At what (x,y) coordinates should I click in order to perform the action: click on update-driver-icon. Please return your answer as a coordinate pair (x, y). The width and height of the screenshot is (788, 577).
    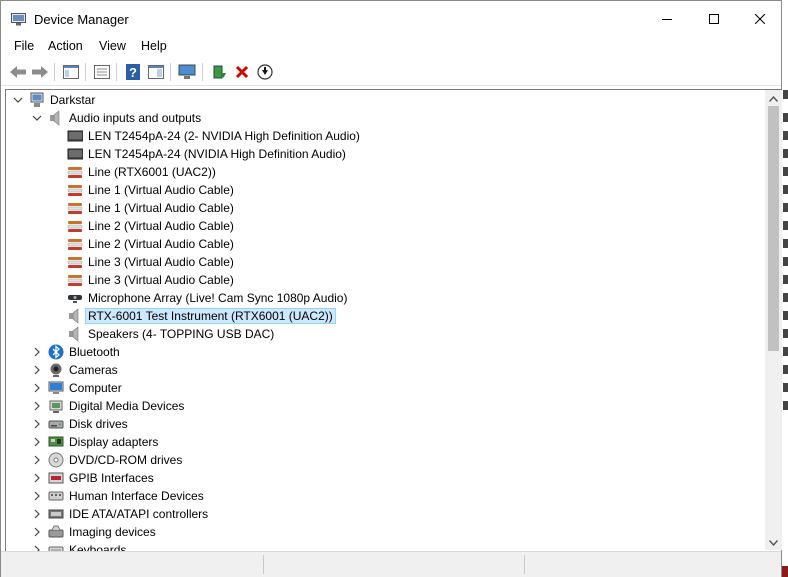
    Looking at the image, I should click on (219, 72).